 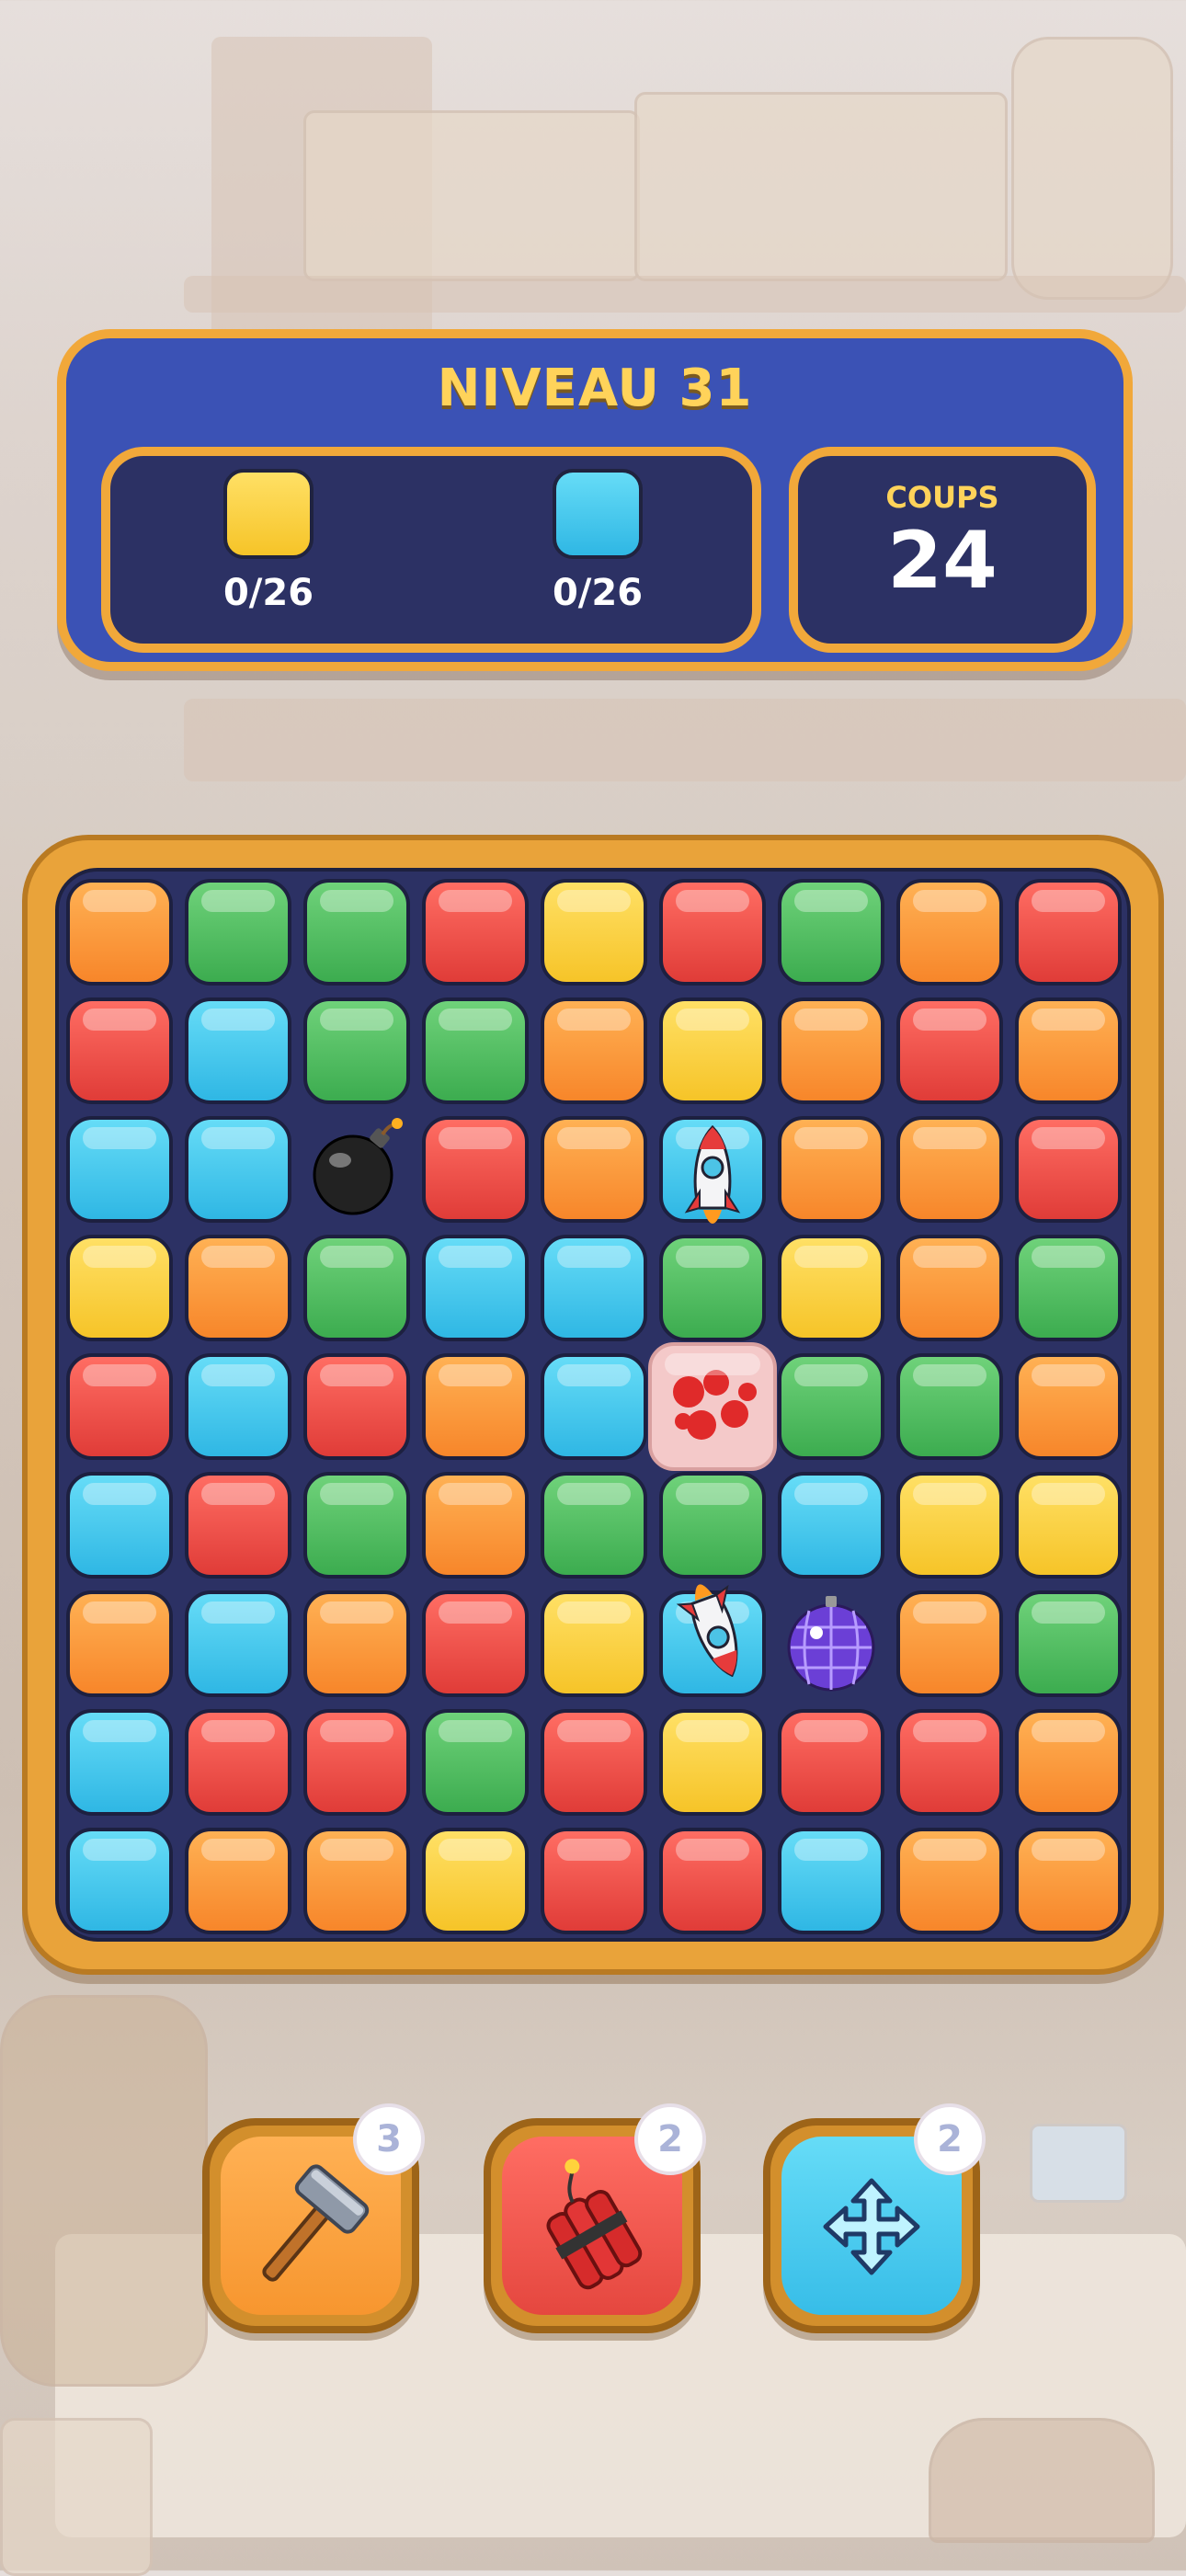 What do you see at coordinates (831, 1643) in the screenshot?
I see `disco-ball-tile` at bounding box center [831, 1643].